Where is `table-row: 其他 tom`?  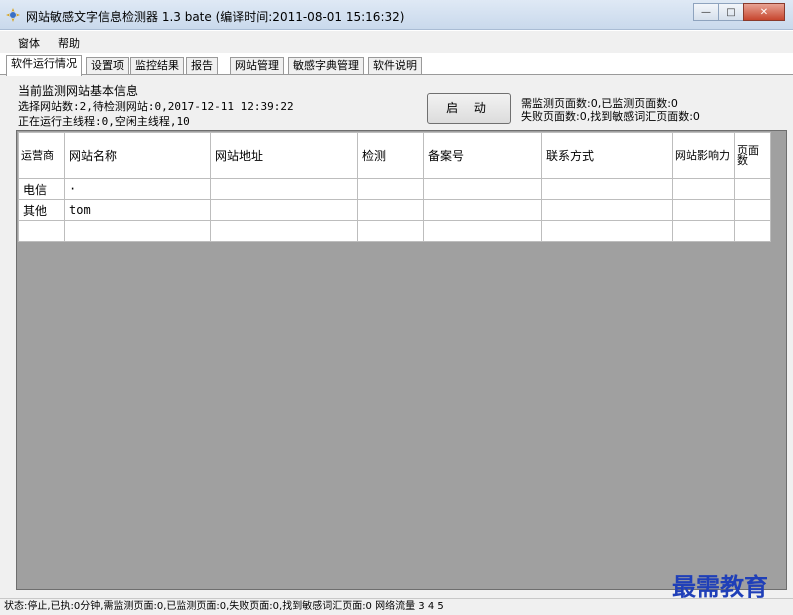 table-row: 其他 tom is located at coordinates (394, 210).